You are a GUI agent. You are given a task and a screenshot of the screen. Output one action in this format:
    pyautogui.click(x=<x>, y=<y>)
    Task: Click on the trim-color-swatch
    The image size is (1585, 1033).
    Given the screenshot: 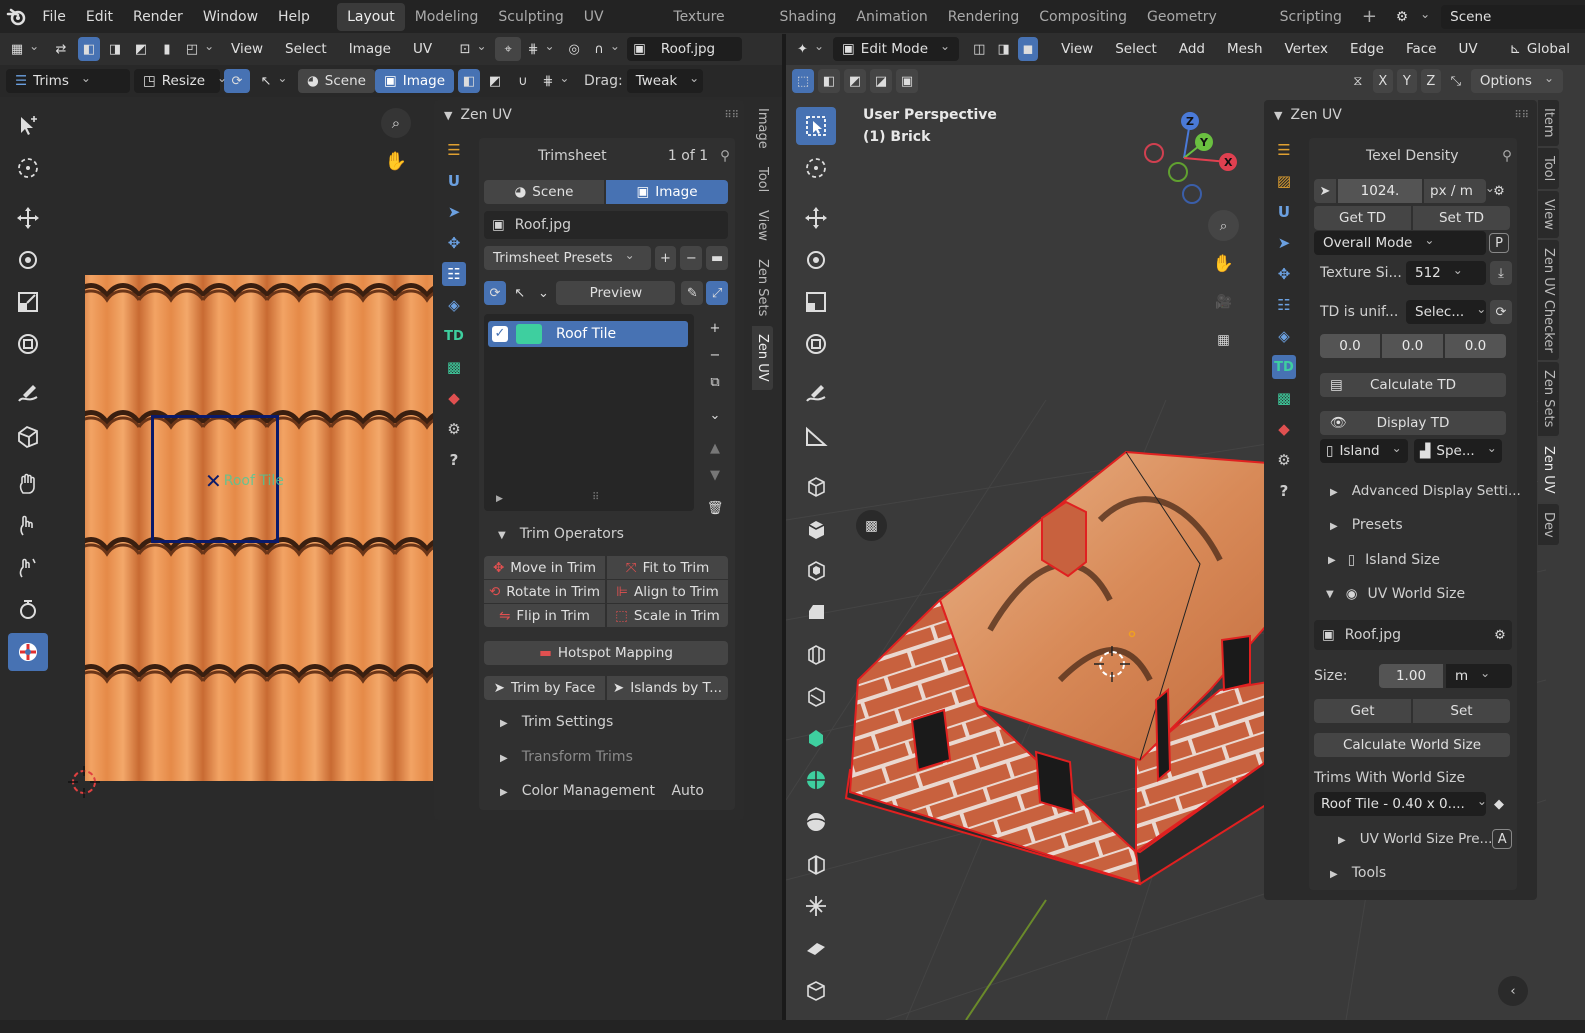 What is the action you would take?
    pyautogui.click(x=529, y=334)
    